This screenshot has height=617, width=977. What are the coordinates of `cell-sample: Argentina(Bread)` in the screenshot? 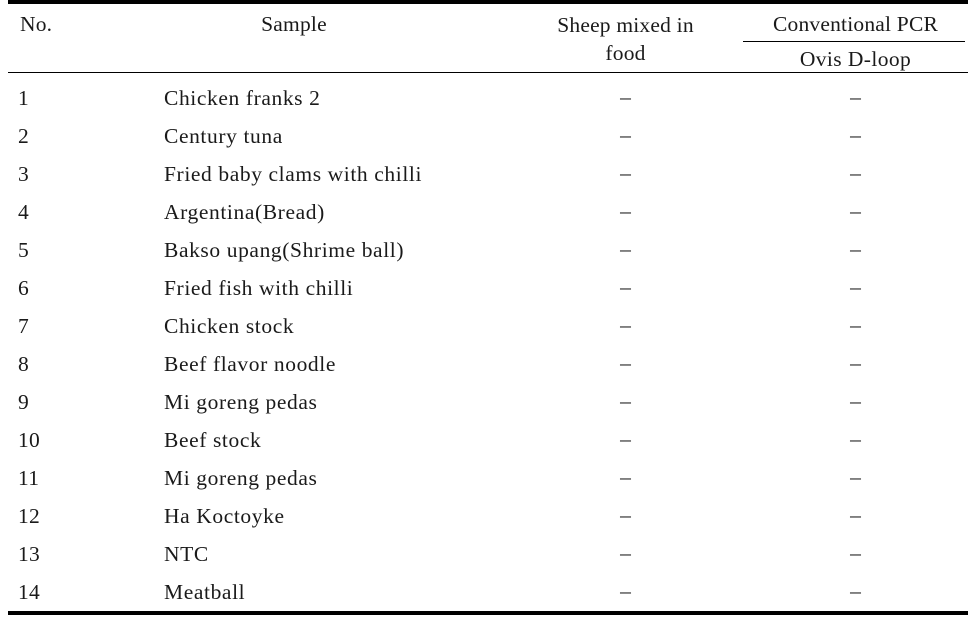 It's located at (244, 212).